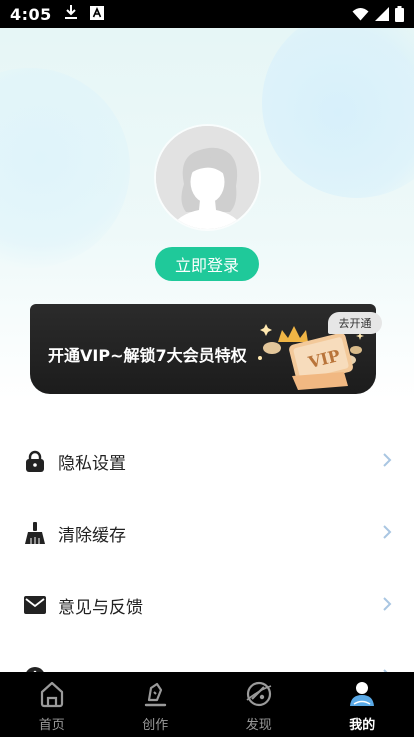 Image resolution: width=414 pixels, height=737 pixels. I want to click on menu-item-label: 清除缓存, so click(92, 535).